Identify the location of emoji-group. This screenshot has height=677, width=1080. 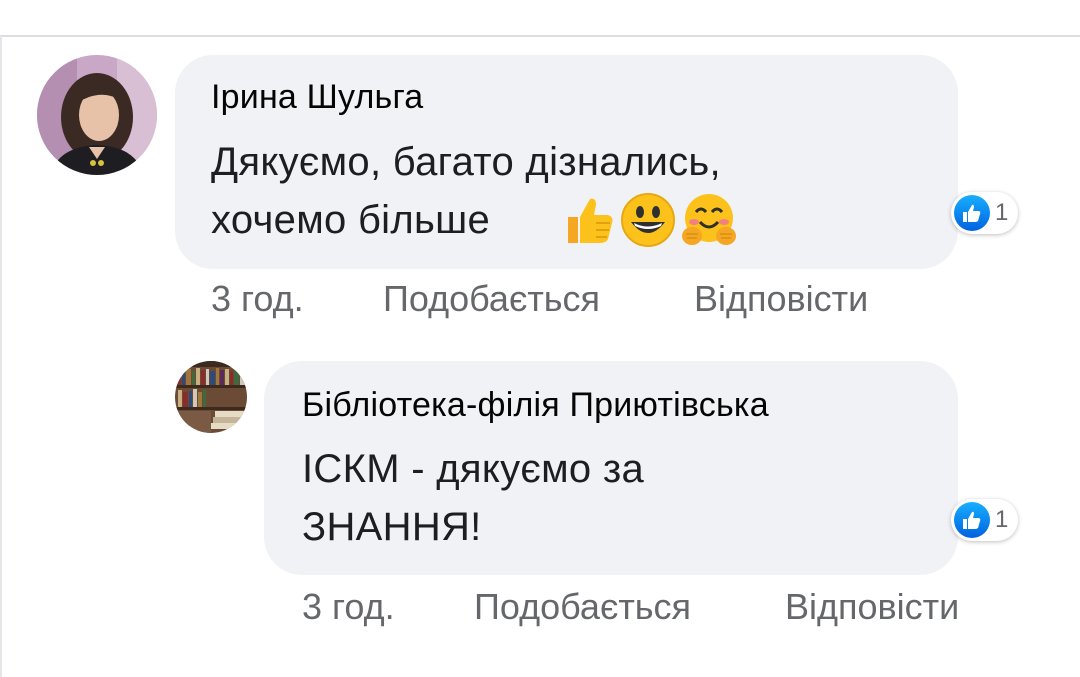
(650, 220).